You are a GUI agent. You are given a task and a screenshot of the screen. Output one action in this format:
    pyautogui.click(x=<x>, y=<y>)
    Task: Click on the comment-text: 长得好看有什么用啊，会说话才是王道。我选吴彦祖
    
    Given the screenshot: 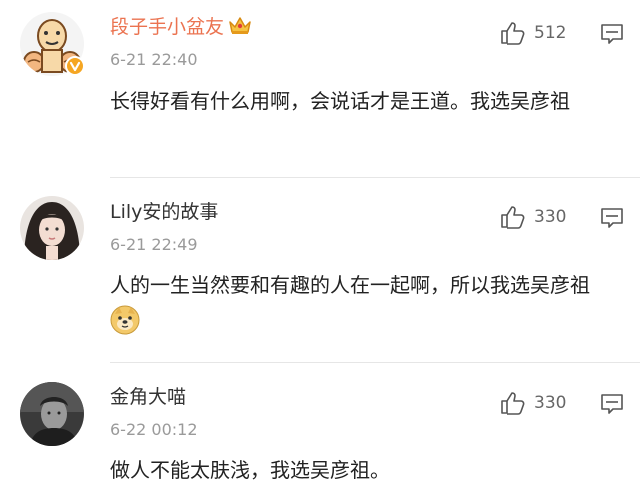 What is the action you would take?
    pyautogui.click(x=340, y=101)
    